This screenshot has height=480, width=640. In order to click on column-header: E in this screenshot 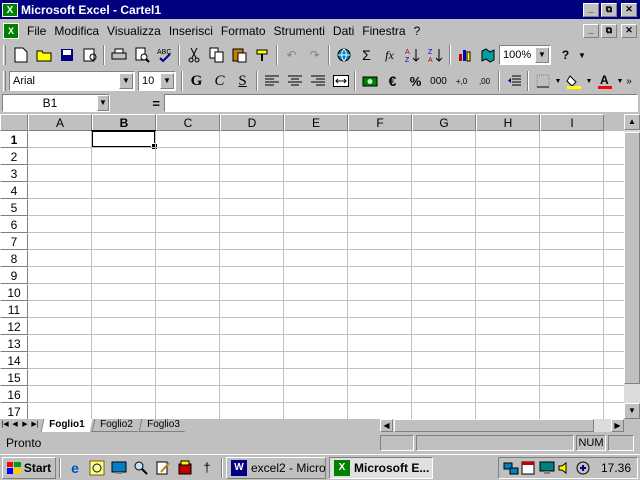, I will do `click(316, 122)`.